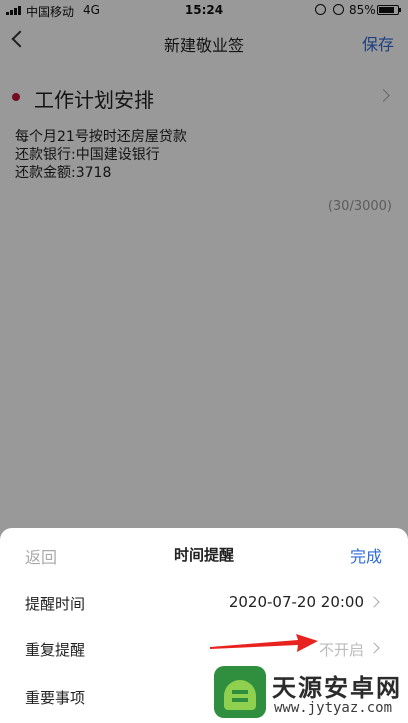 This screenshot has height=723, width=408. I want to click on row-label: 提醒时间, so click(55, 604).